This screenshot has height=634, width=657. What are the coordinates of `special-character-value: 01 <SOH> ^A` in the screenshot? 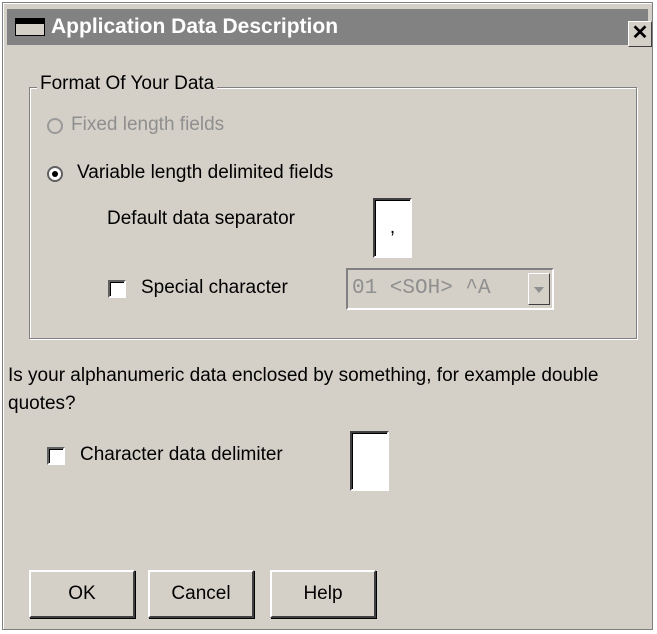 It's located at (421, 288).